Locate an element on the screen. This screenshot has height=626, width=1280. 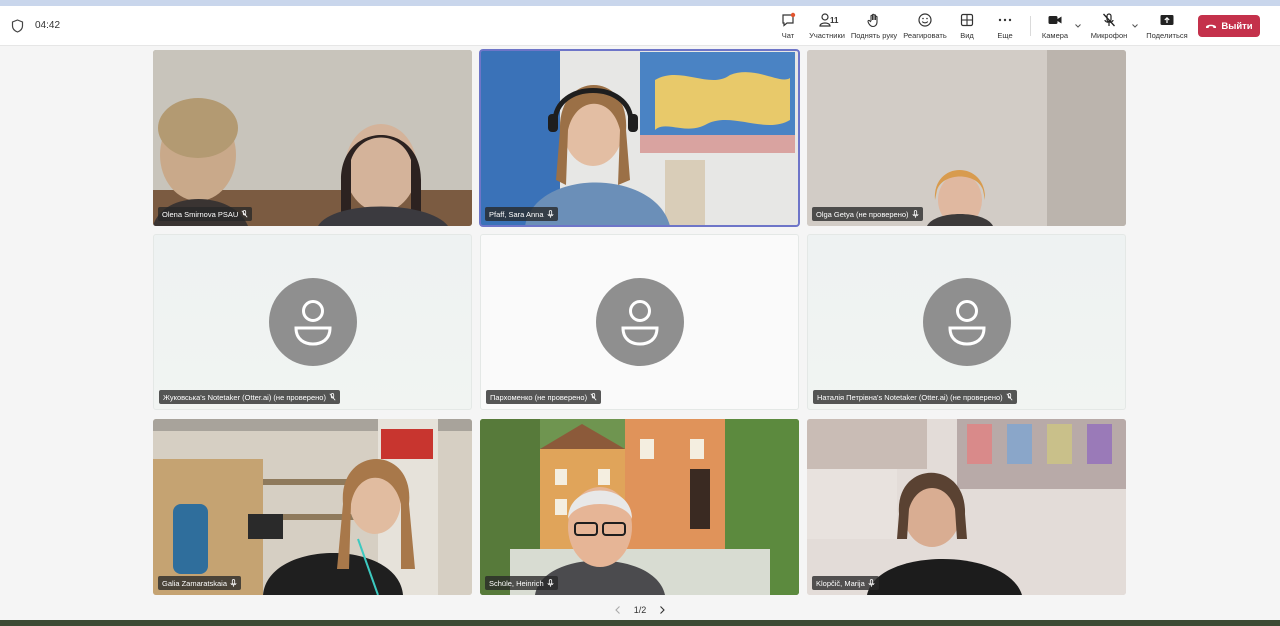
participant-name: Пархоменко (не проверено) is located at coordinates (539, 397).